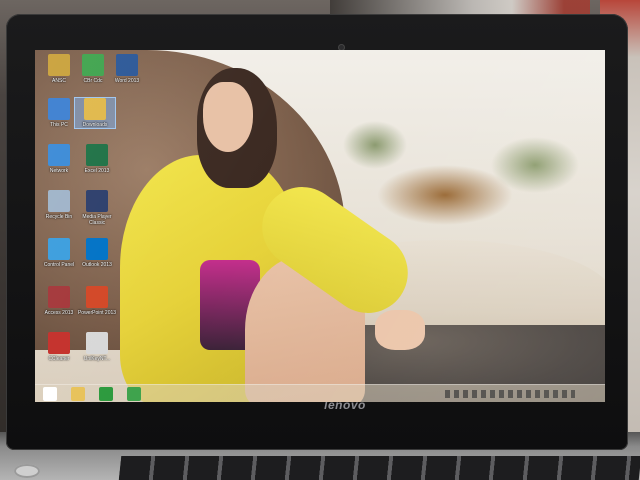 The height and width of the screenshot is (480, 640). I want to click on desktop-icon-label: Recycle Bin, so click(59, 217).